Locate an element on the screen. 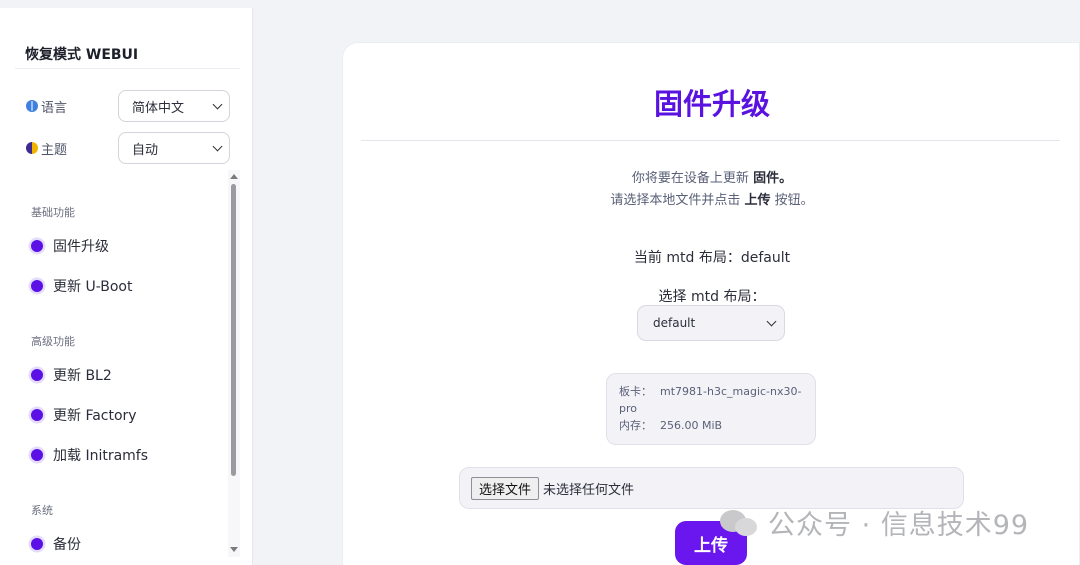 The height and width of the screenshot is (565, 1080). memory-info: 内存： 256.00 MiB is located at coordinates (711, 425).